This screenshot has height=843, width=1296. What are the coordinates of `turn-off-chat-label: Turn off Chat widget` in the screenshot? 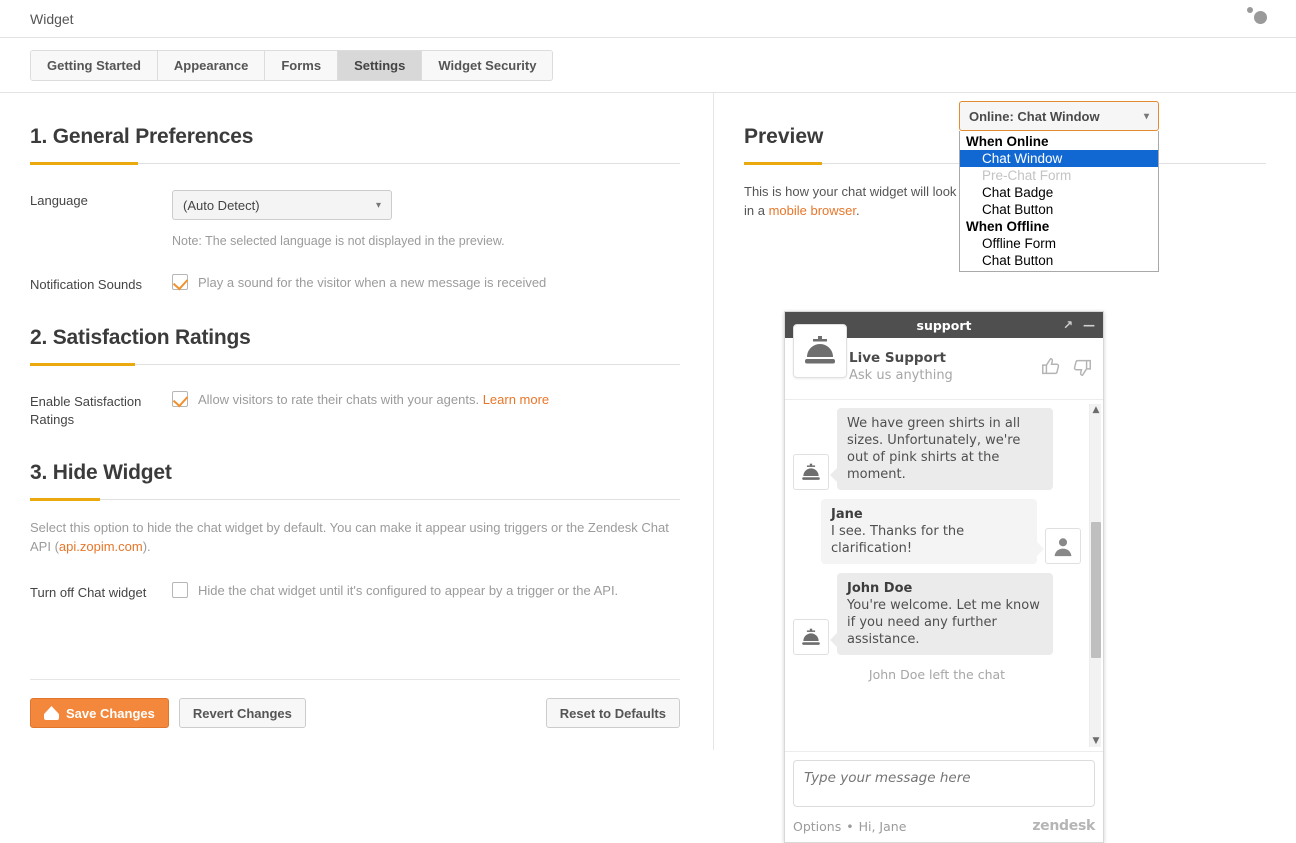 It's located at (88, 592).